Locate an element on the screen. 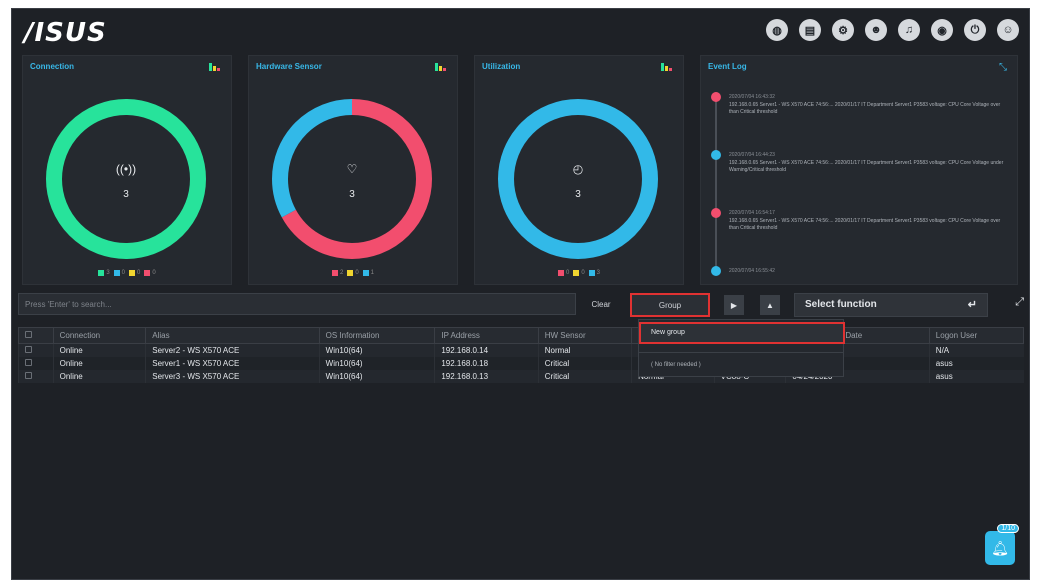 Image resolution: width=1037 pixels, height=584 pixels. clear-button: Clear is located at coordinates (601, 304).